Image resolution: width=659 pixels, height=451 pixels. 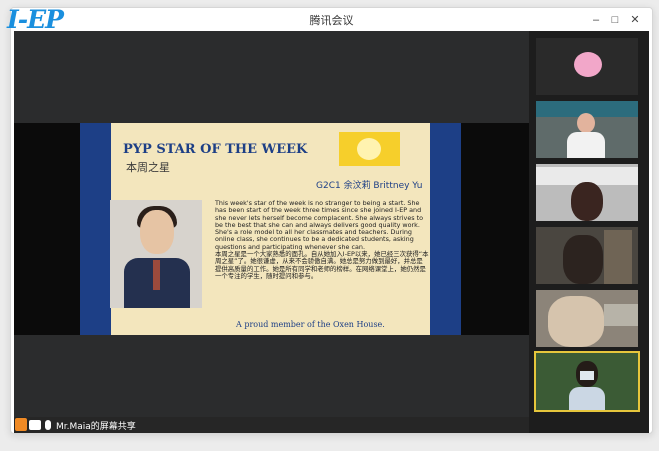 I want to click on student-photo, so click(x=156, y=254).